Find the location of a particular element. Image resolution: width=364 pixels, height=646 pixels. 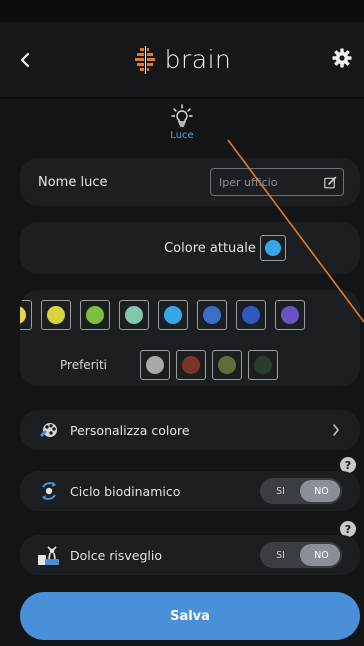

chevron-right-icon is located at coordinates (336, 430).